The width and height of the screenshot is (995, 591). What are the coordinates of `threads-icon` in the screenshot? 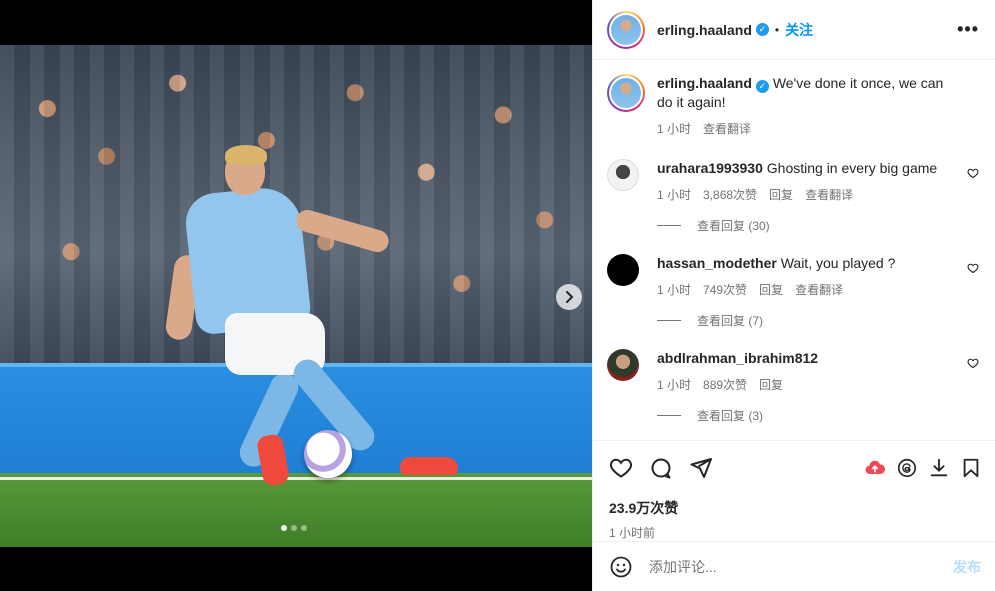 It's located at (907, 467).